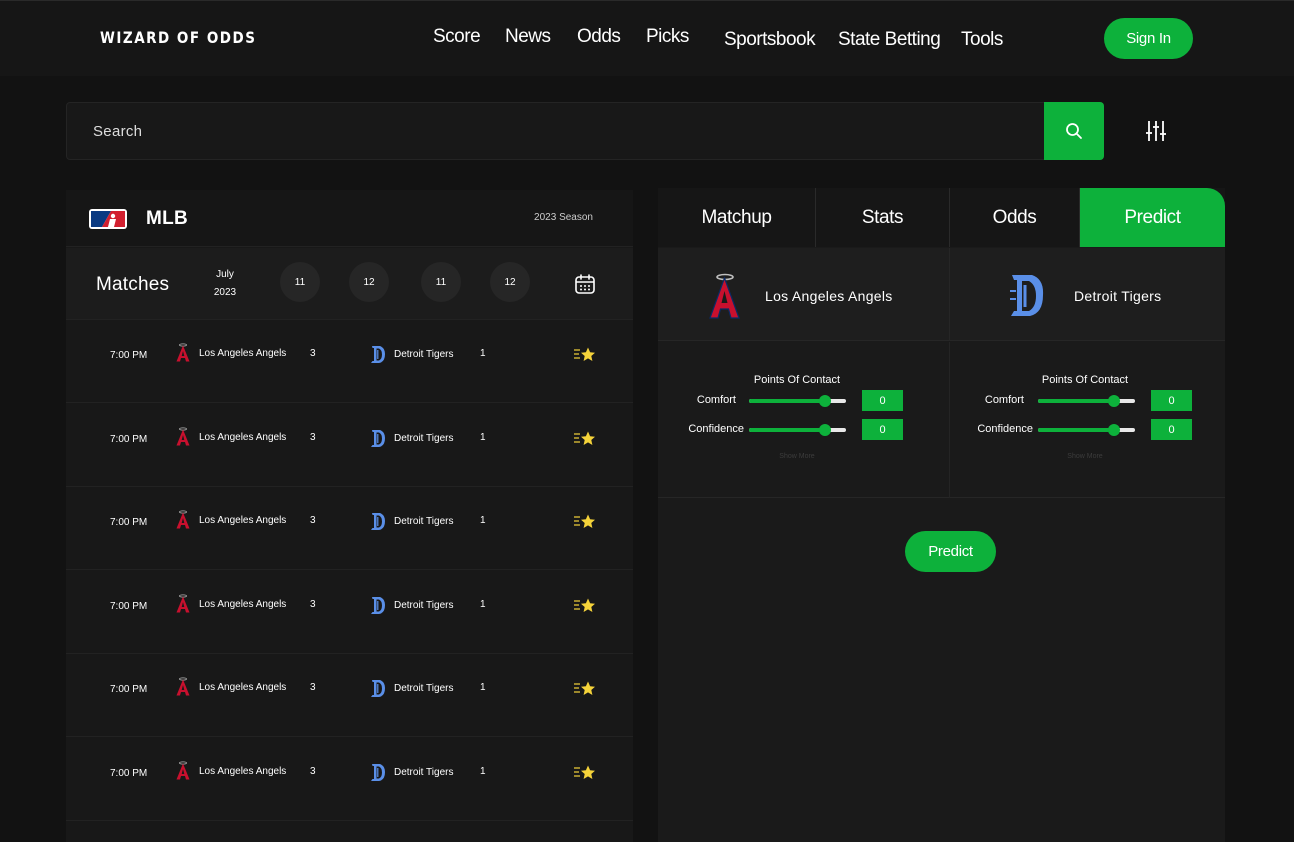 This screenshot has height=842, width=1294. Describe the element at coordinates (716, 400) in the screenshot. I see `comfort-label: Comfort` at that location.